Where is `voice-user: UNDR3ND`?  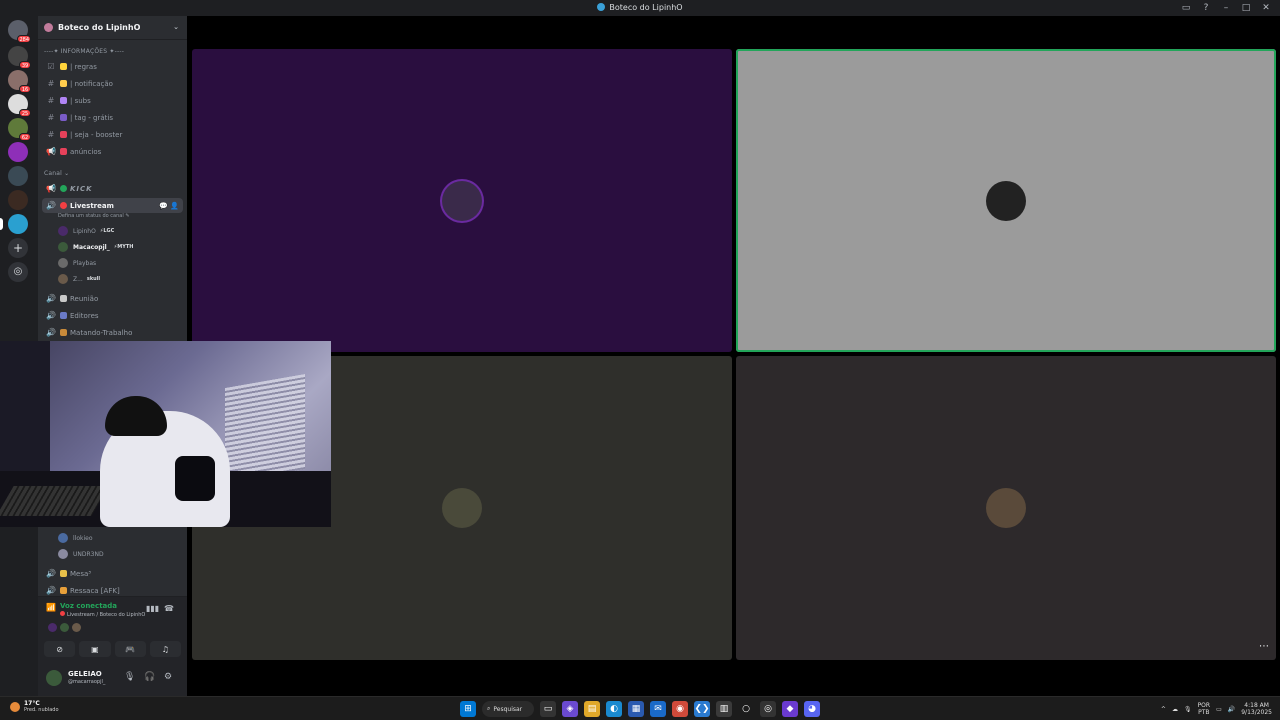
voice-user: UNDR3ND is located at coordinates (81, 554).